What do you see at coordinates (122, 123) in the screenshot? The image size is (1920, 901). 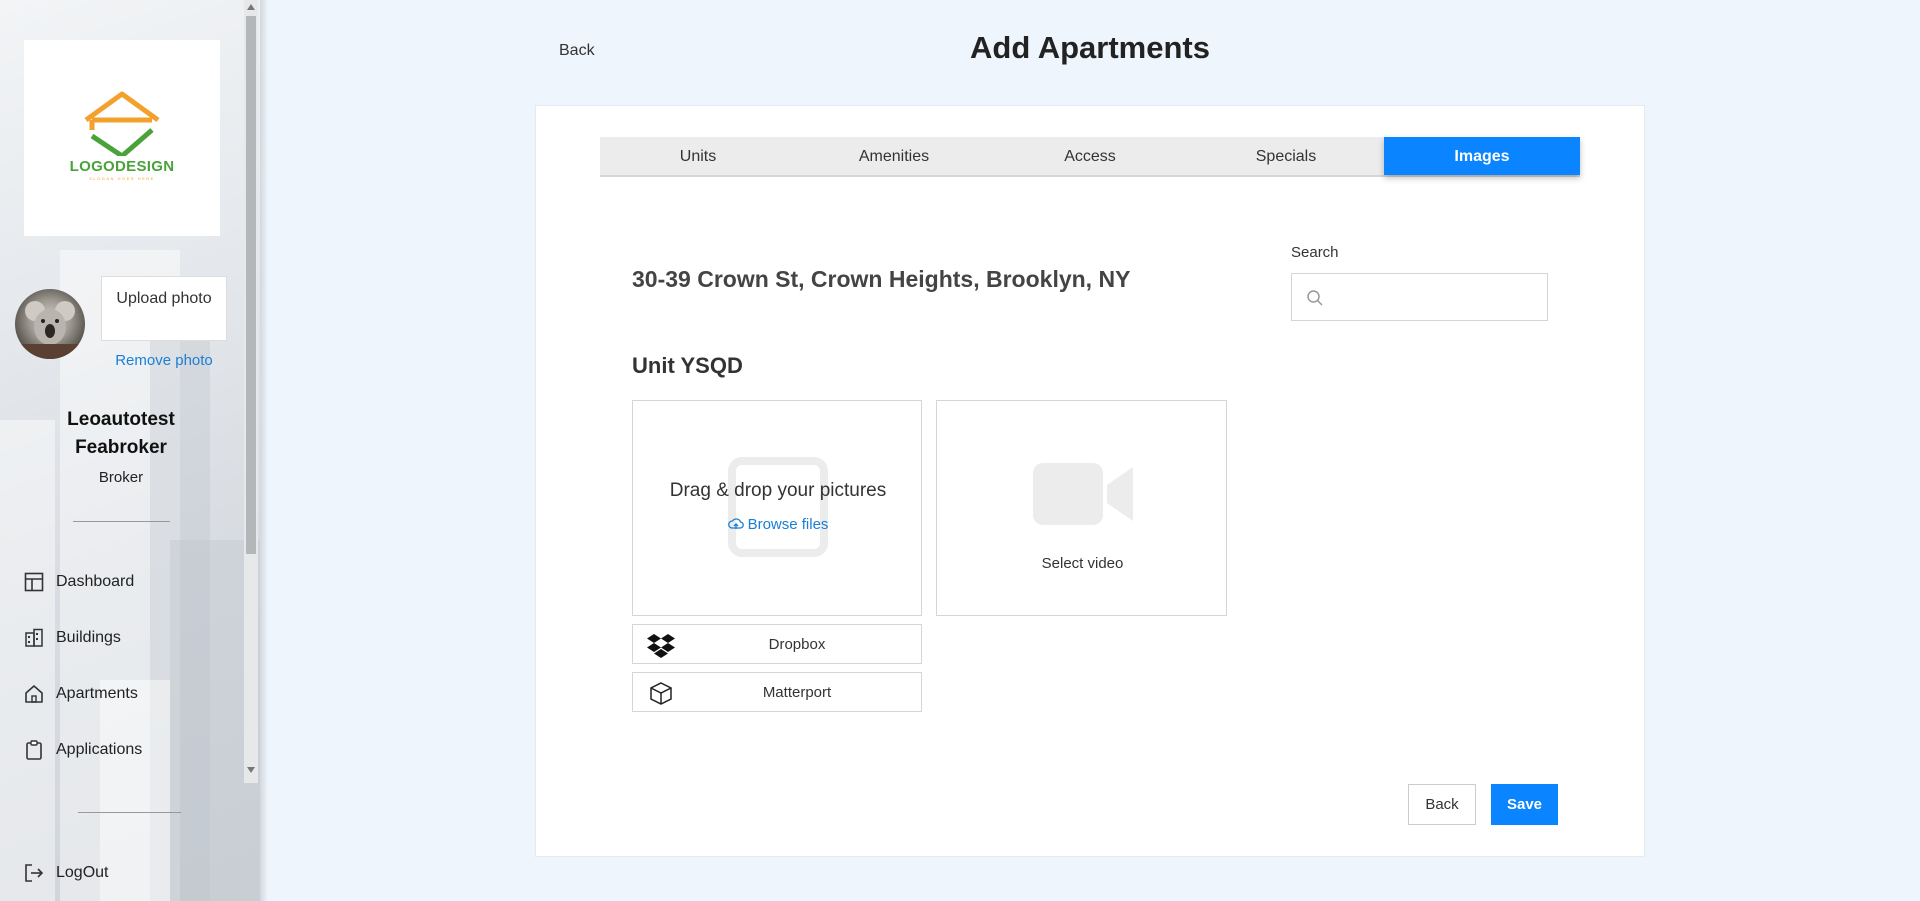 I see `logo-house-icon` at bounding box center [122, 123].